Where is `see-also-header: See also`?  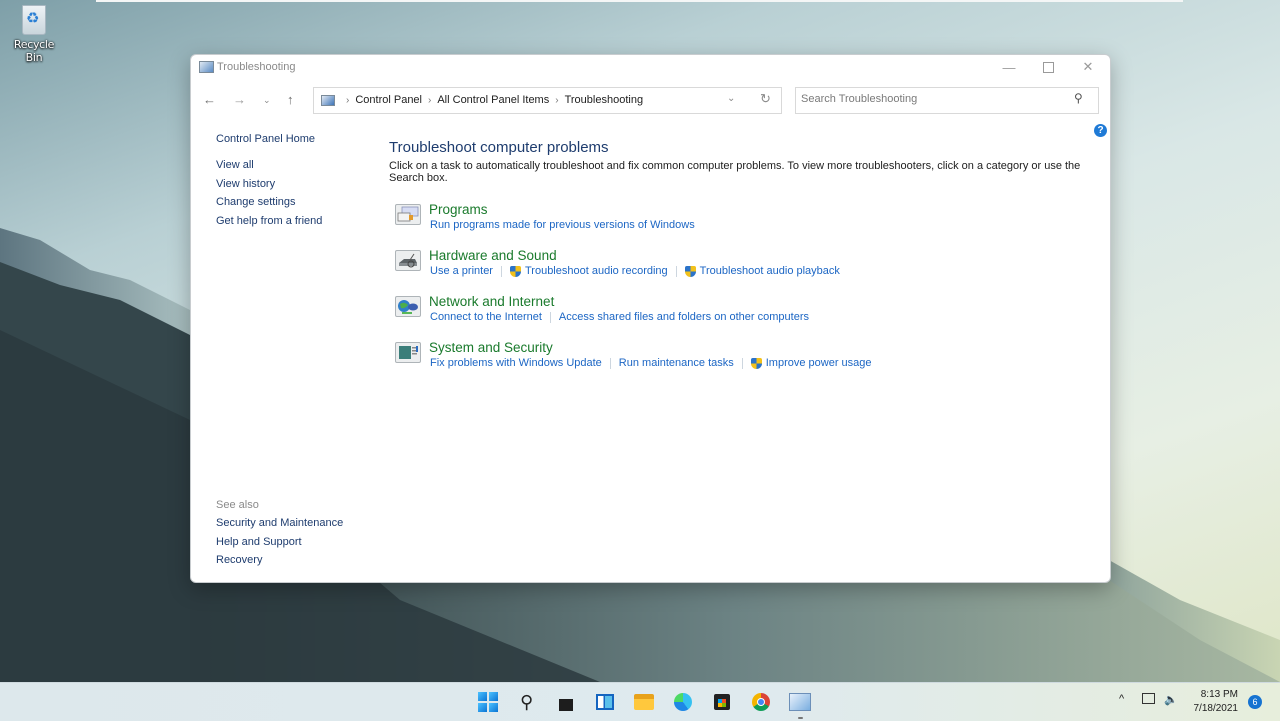 see-also-header: See also is located at coordinates (237, 505).